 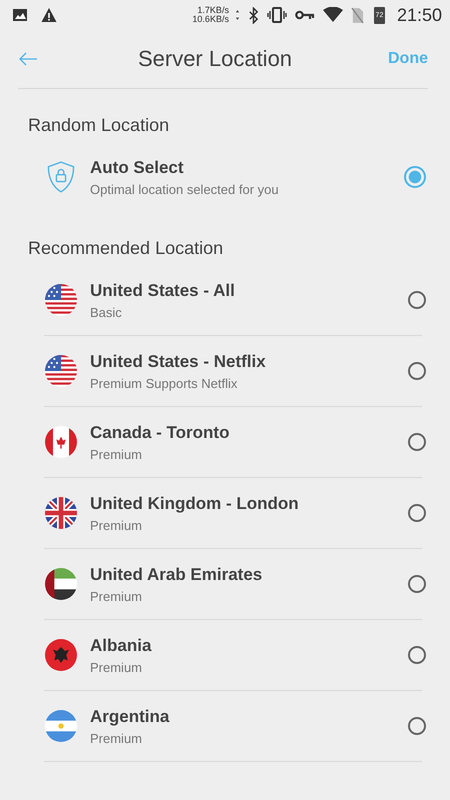 What do you see at coordinates (130, 716) in the screenshot?
I see `location-name: Argentina` at bounding box center [130, 716].